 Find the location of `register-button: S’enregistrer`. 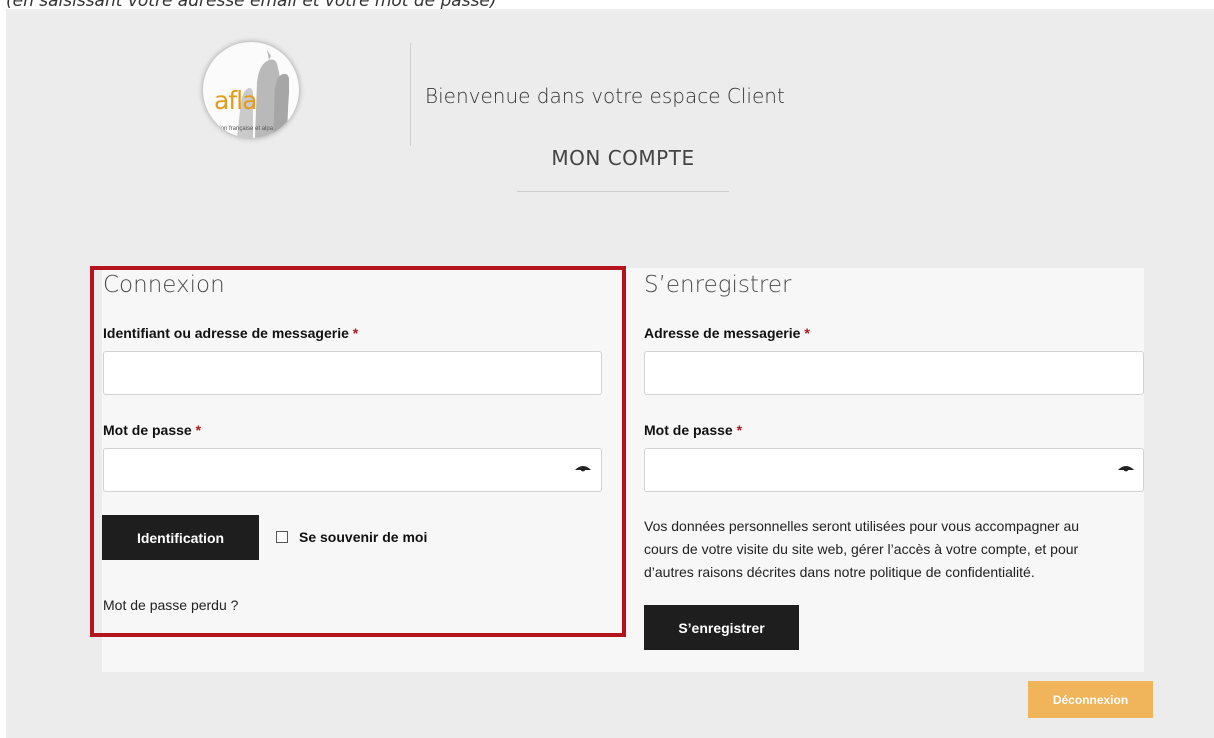

register-button: S’enregistrer is located at coordinates (721, 627).